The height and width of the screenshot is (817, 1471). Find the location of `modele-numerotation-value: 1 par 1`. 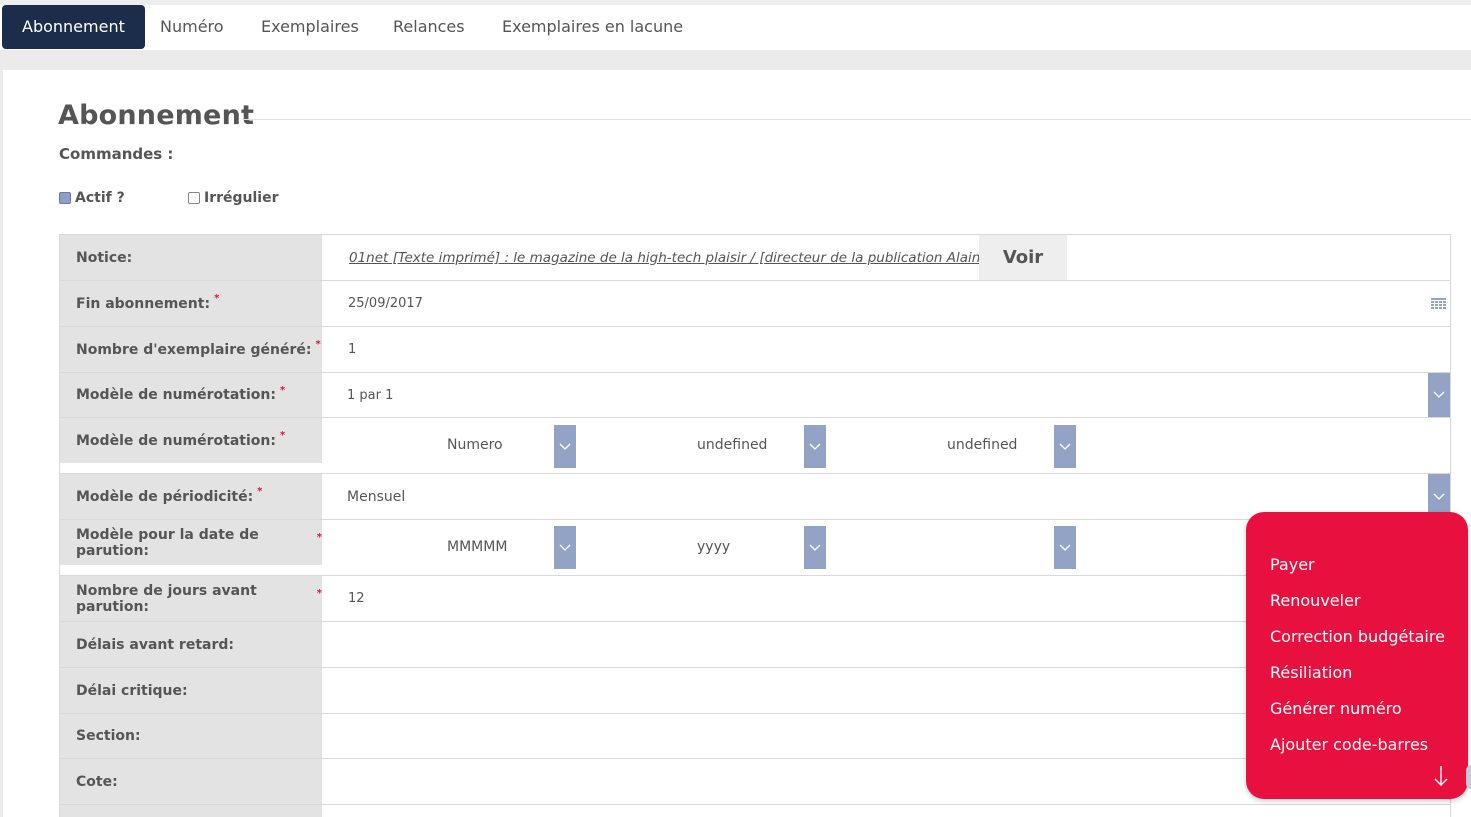

modele-numerotation-value: 1 par 1 is located at coordinates (370, 395).